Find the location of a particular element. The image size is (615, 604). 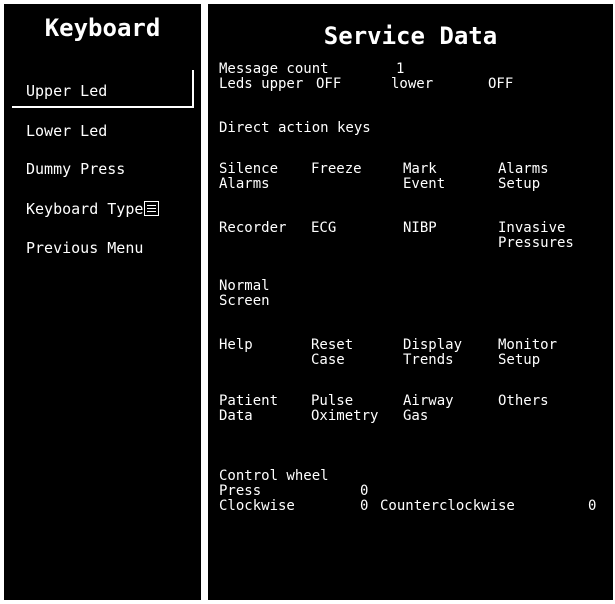

key-line: NIBP is located at coordinates (420, 228).